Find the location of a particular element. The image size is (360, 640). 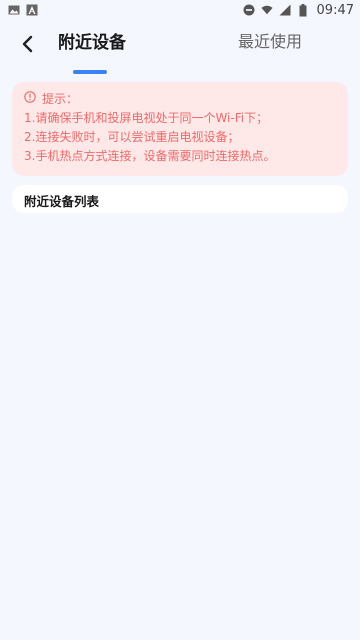

device-list-title: 附近设备列表 is located at coordinates (62, 201).